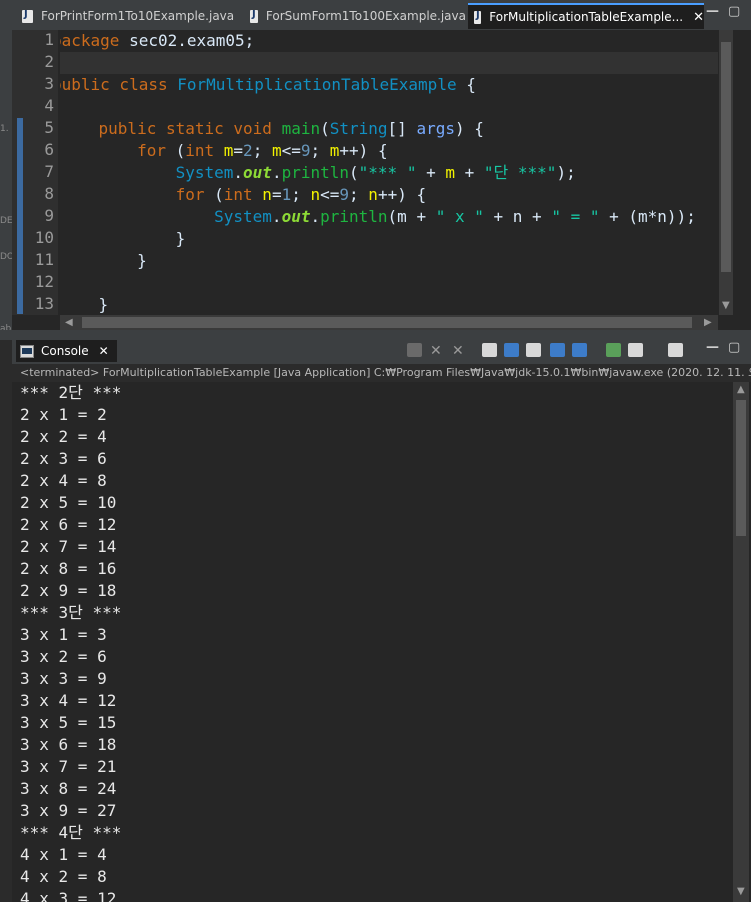 The height and width of the screenshot is (902, 751). I want to click on line-number: 12, so click(44, 281).